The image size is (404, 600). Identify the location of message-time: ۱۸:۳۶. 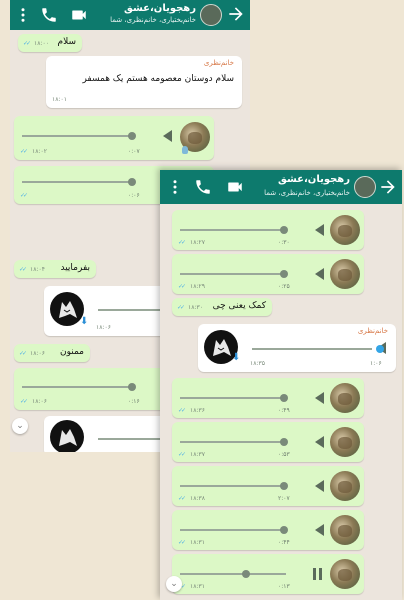
(197, 410).